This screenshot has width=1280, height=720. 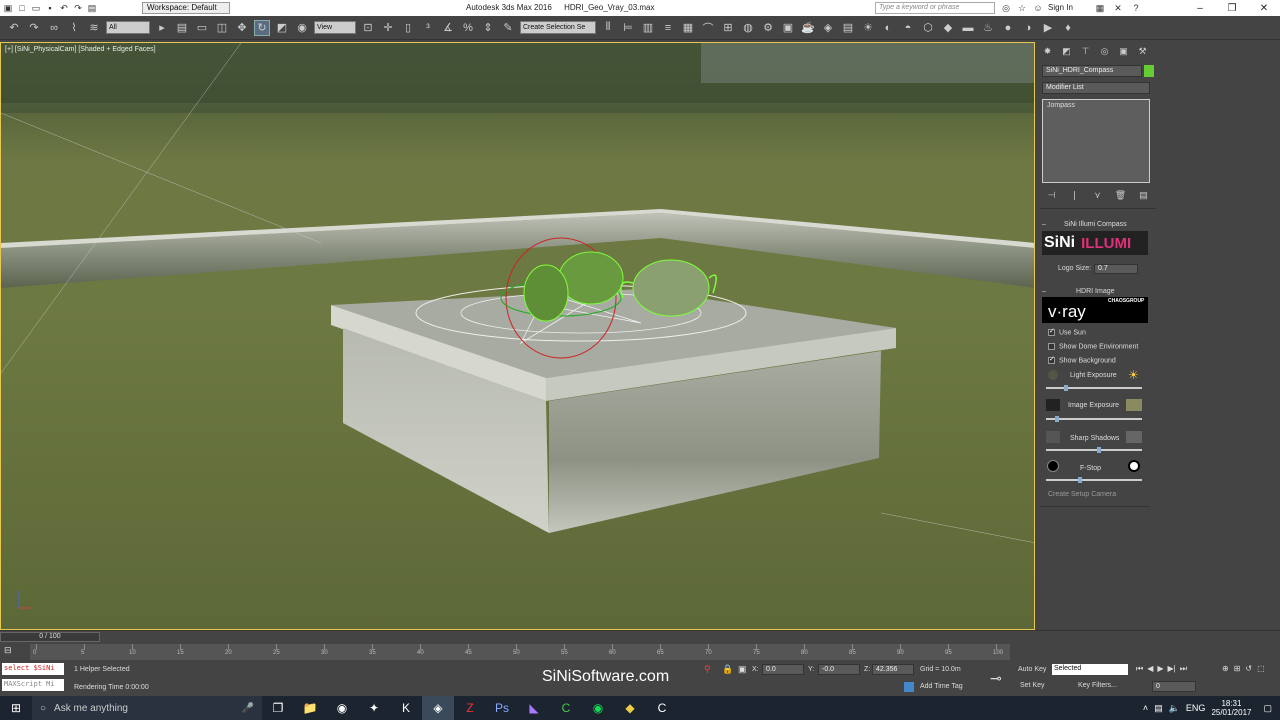 What do you see at coordinates (1067, 331) in the screenshot?
I see `use-sun-checkbox: Use Sun` at bounding box center [1067, 331].